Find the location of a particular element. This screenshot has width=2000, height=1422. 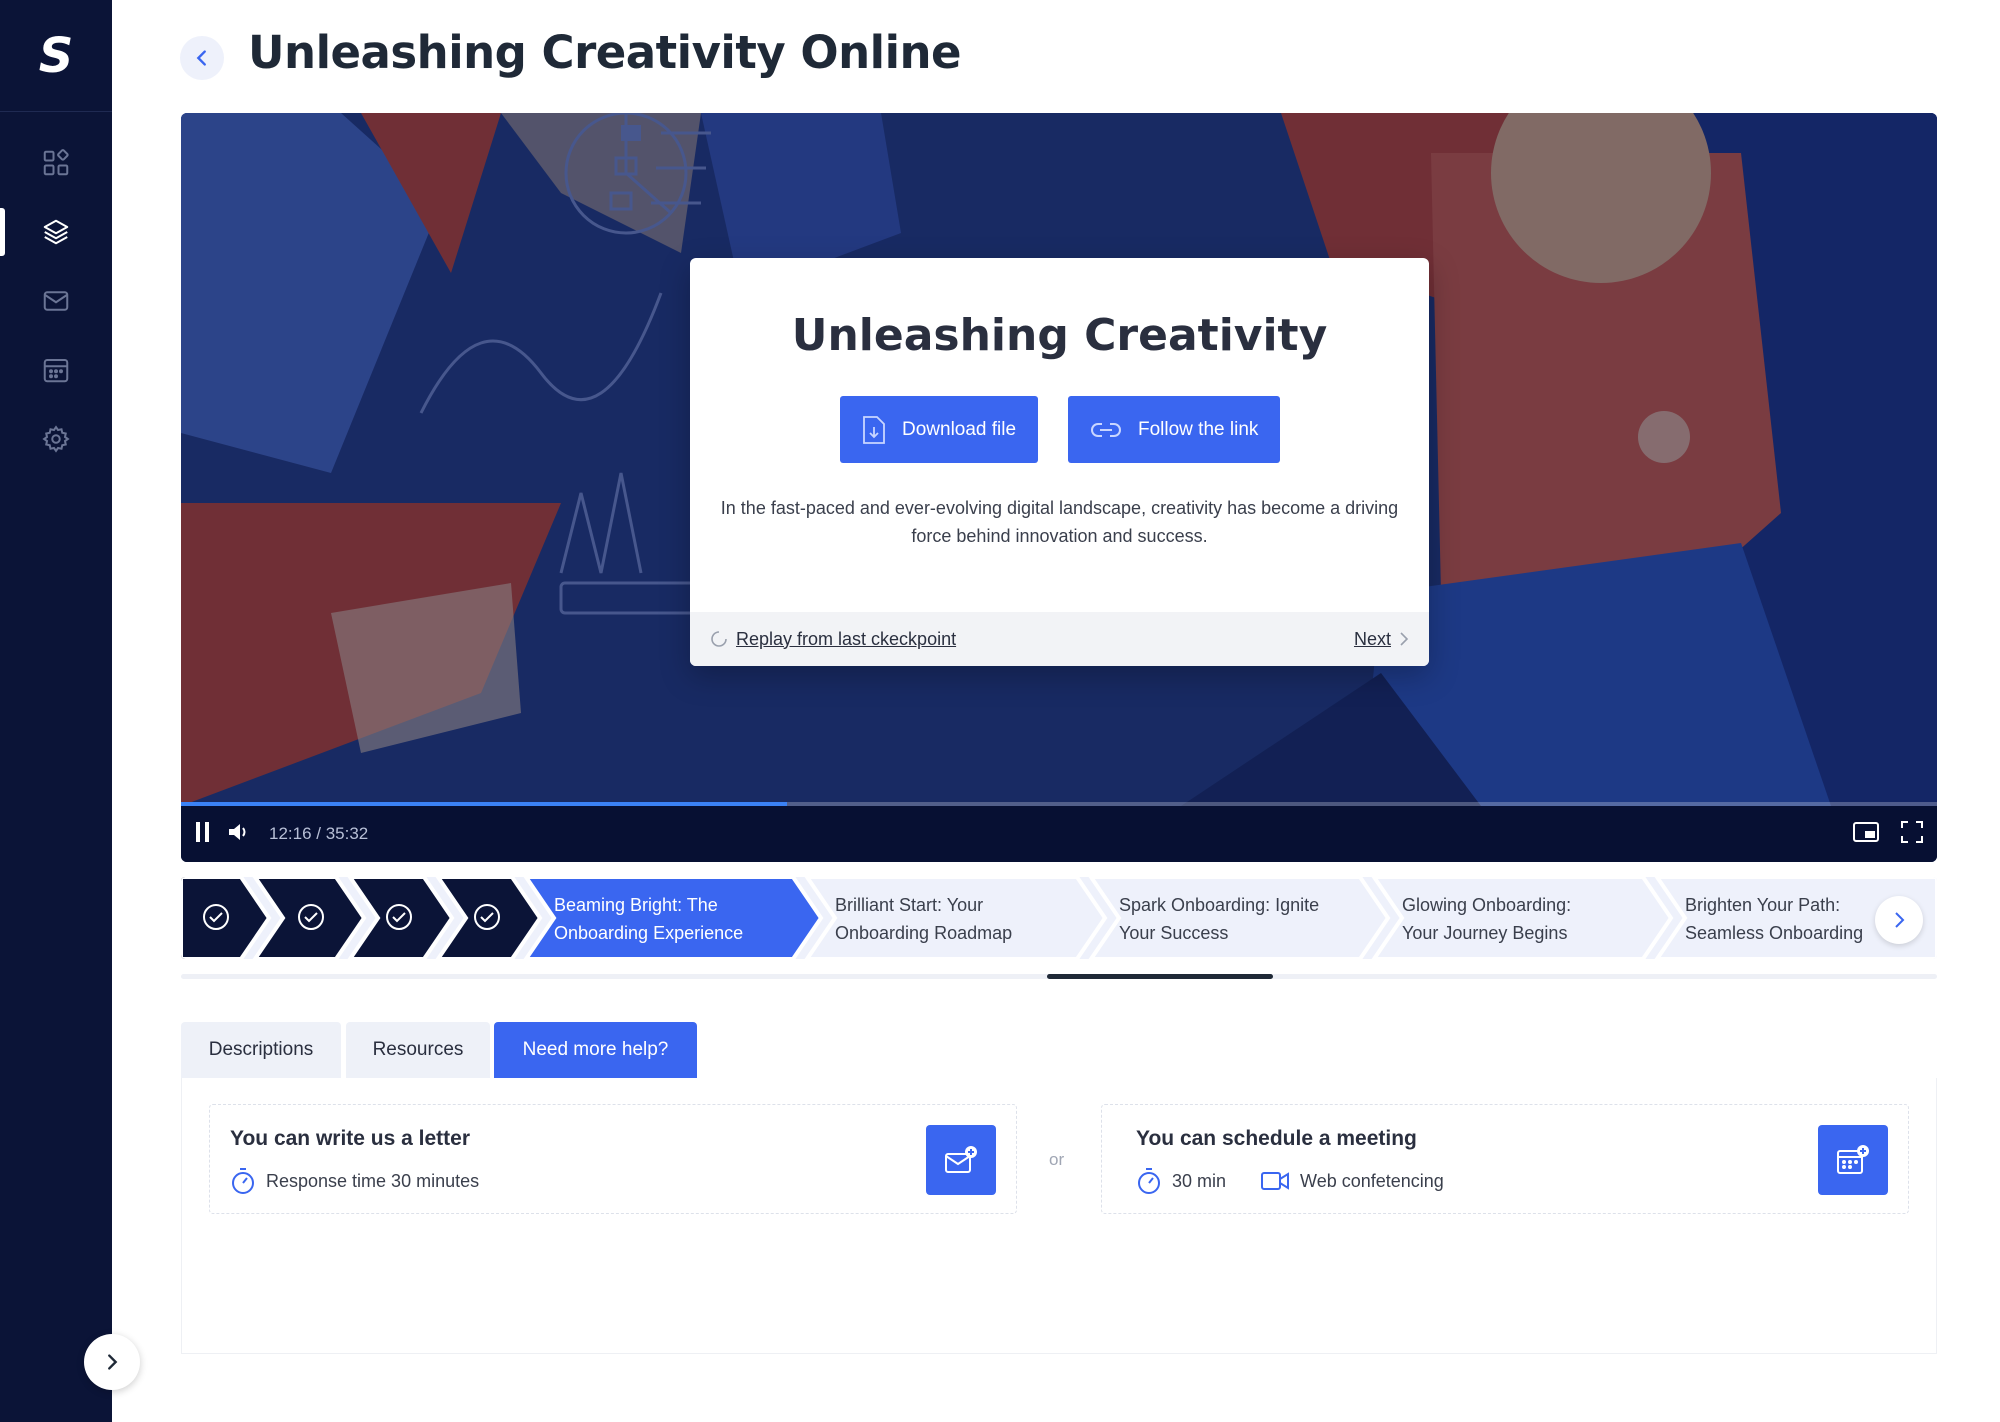

chapter-label-line: Onboarding Experience is located at coordinates (649, 933).